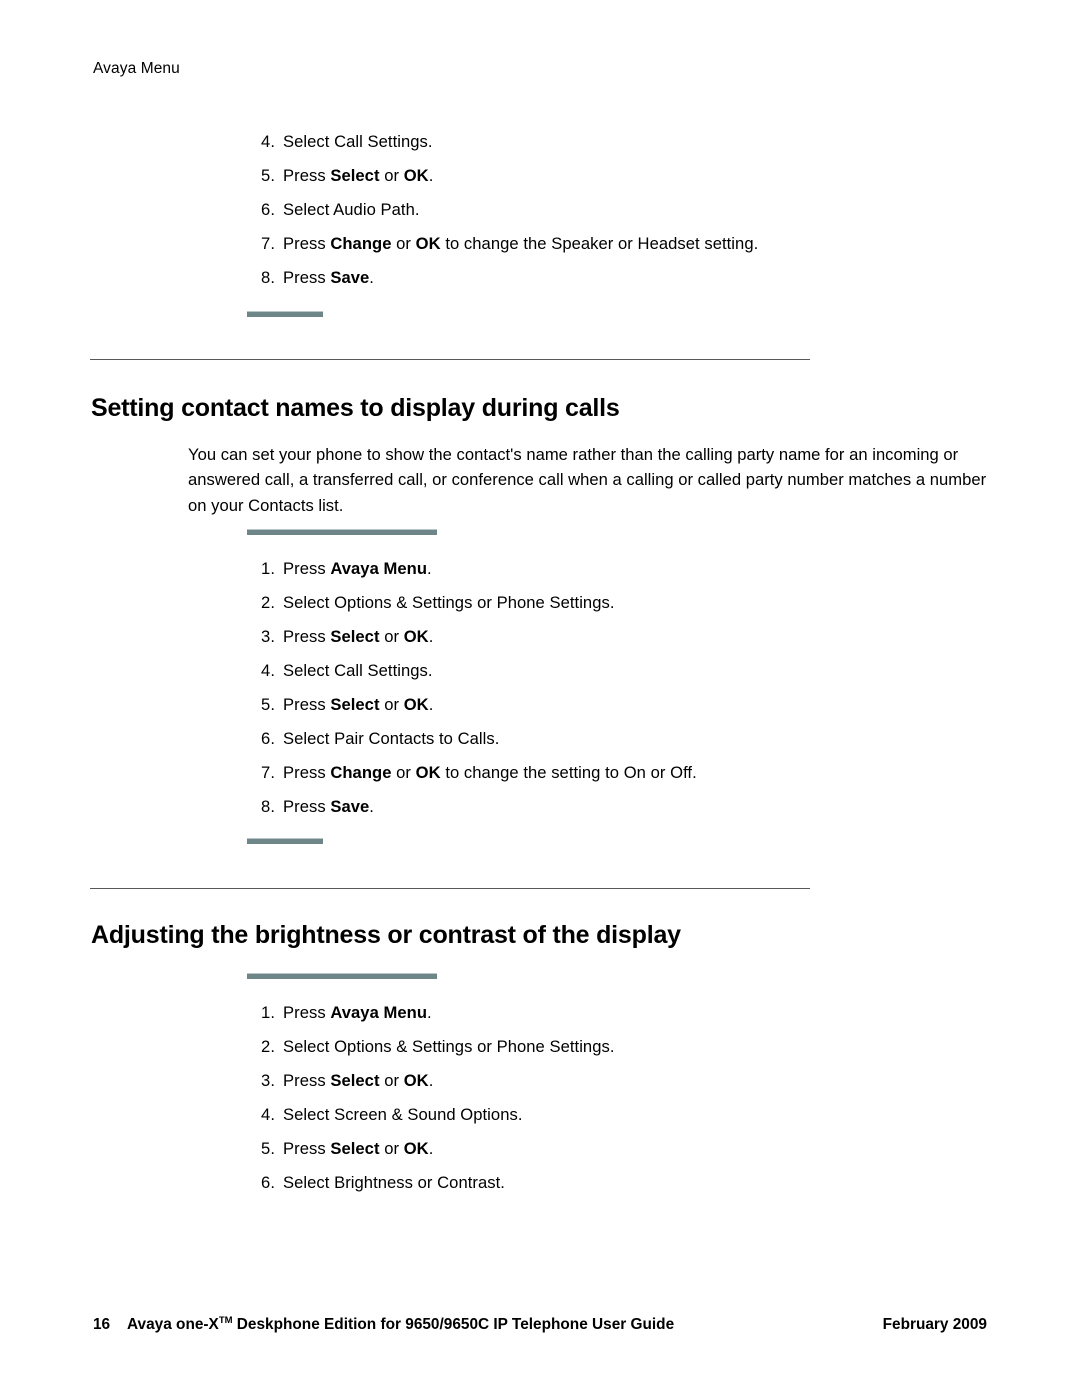 The image size is (1080, 1397). I want to click on step-text-run: Select Audio Path., so click(351, 209).